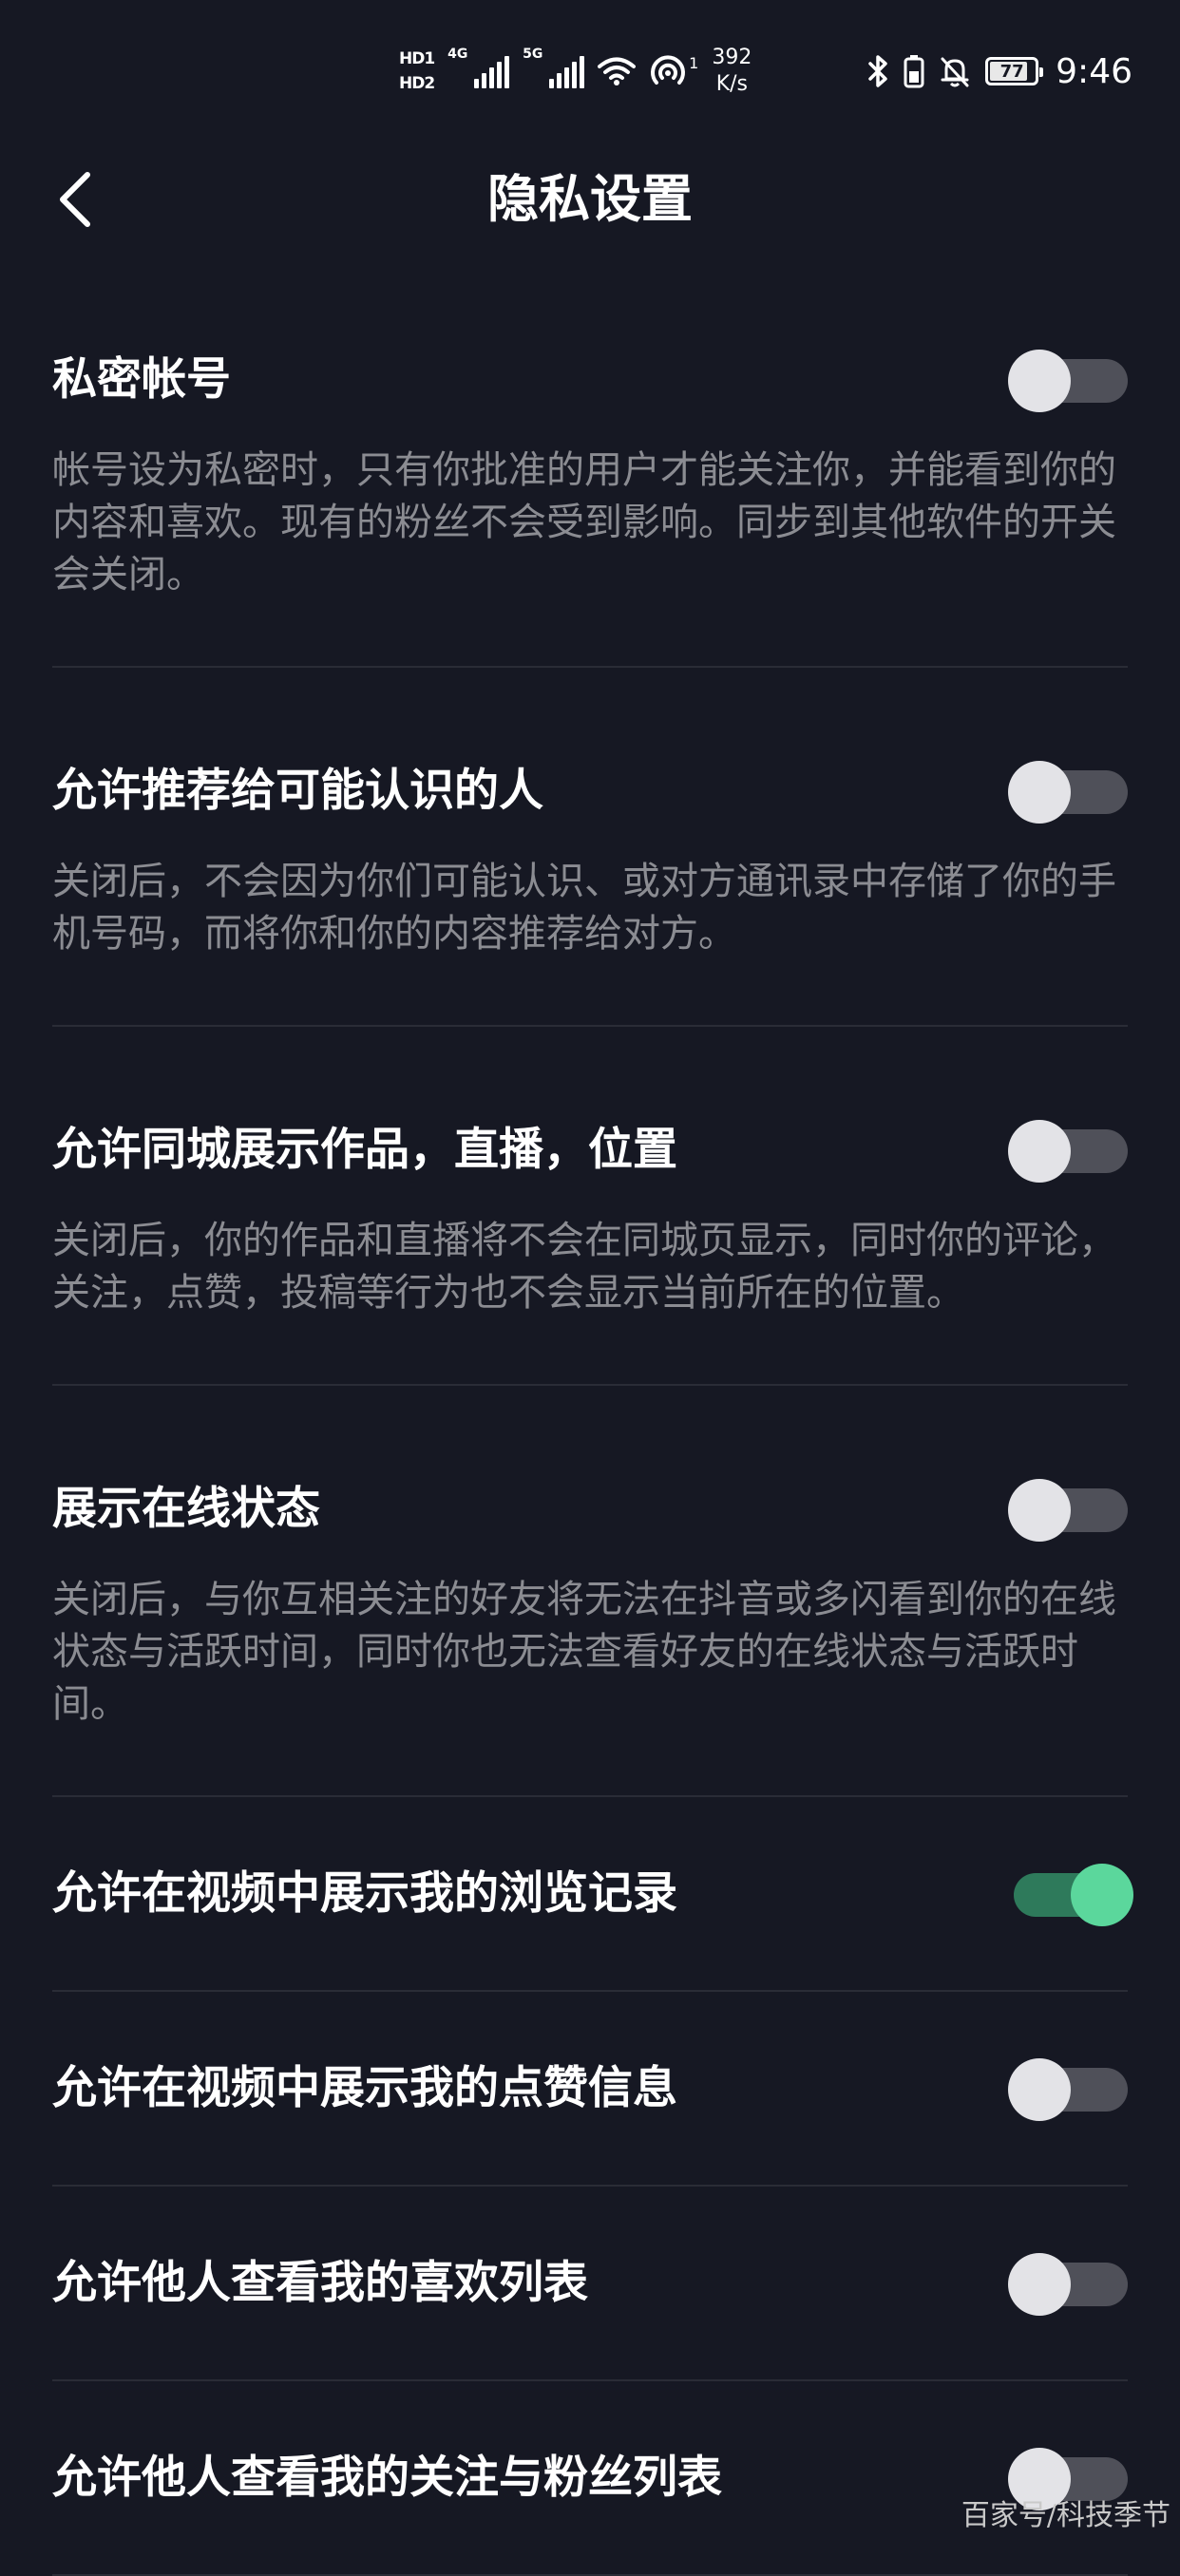  I want to click on status-left-icons: HD1 HD2 4G 5G 1 392 K/s, so click(575, 71).